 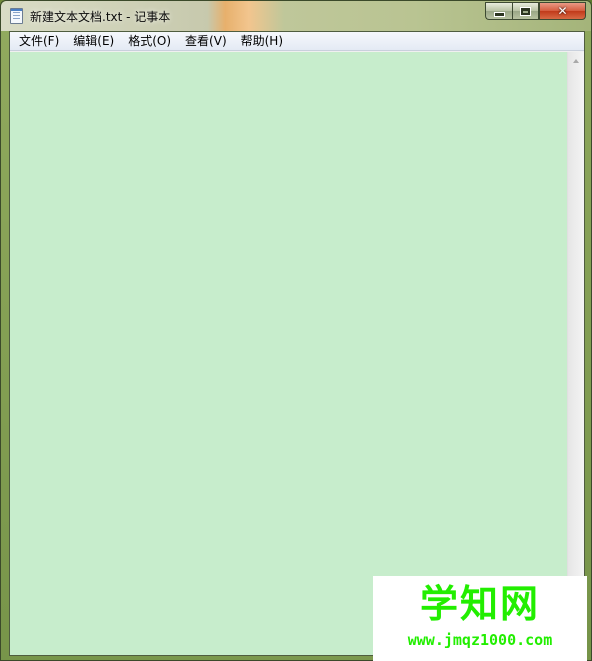 I want to click on watermark: 学知网 www.jmqz1000.com, so click(x=480, y=618).